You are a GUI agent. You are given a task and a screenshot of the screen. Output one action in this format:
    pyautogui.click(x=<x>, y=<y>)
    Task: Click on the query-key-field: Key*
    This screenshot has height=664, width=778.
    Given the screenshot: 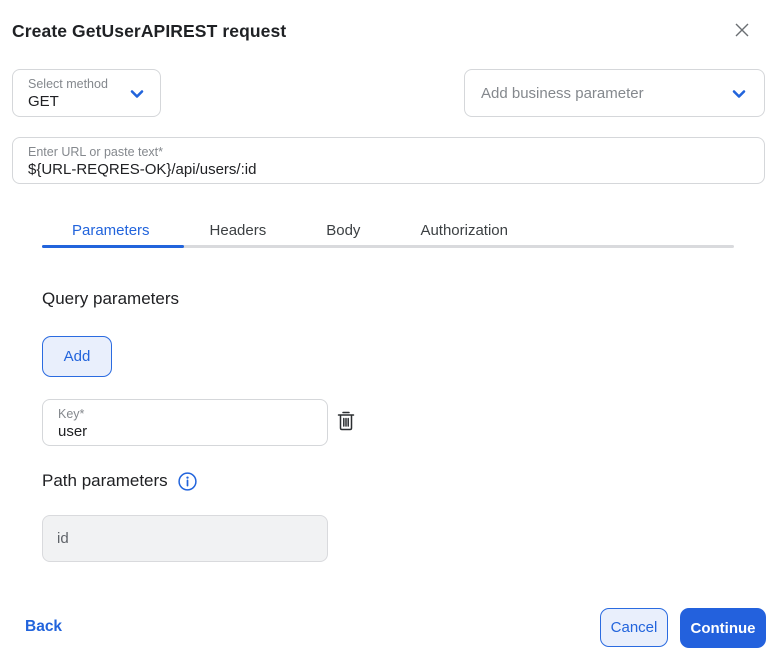 What is the action you would take?
    pyautogui.click(x=185, y=422)
    